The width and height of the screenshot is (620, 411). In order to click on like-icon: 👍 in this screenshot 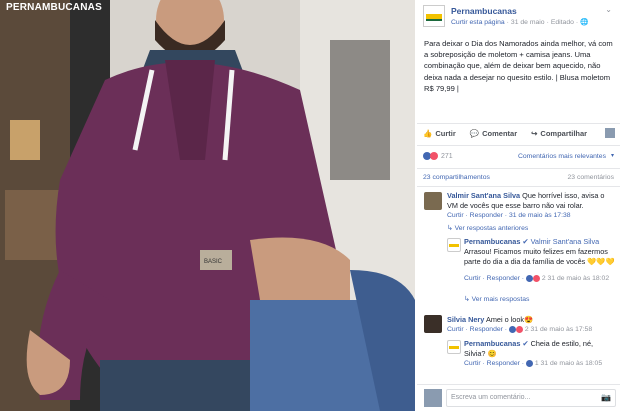, I will do `click(428, 133)`.